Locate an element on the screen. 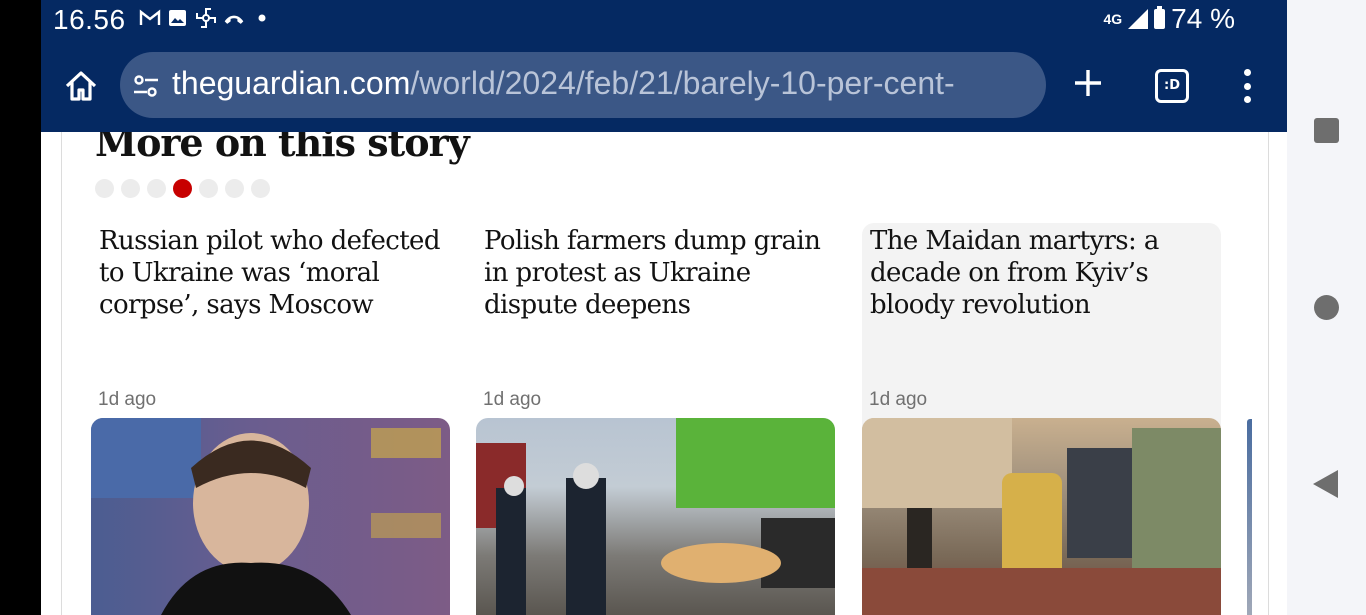 The width and height of the screenshot is (1366, 615). back-button is located at coordinates (1325, 484).